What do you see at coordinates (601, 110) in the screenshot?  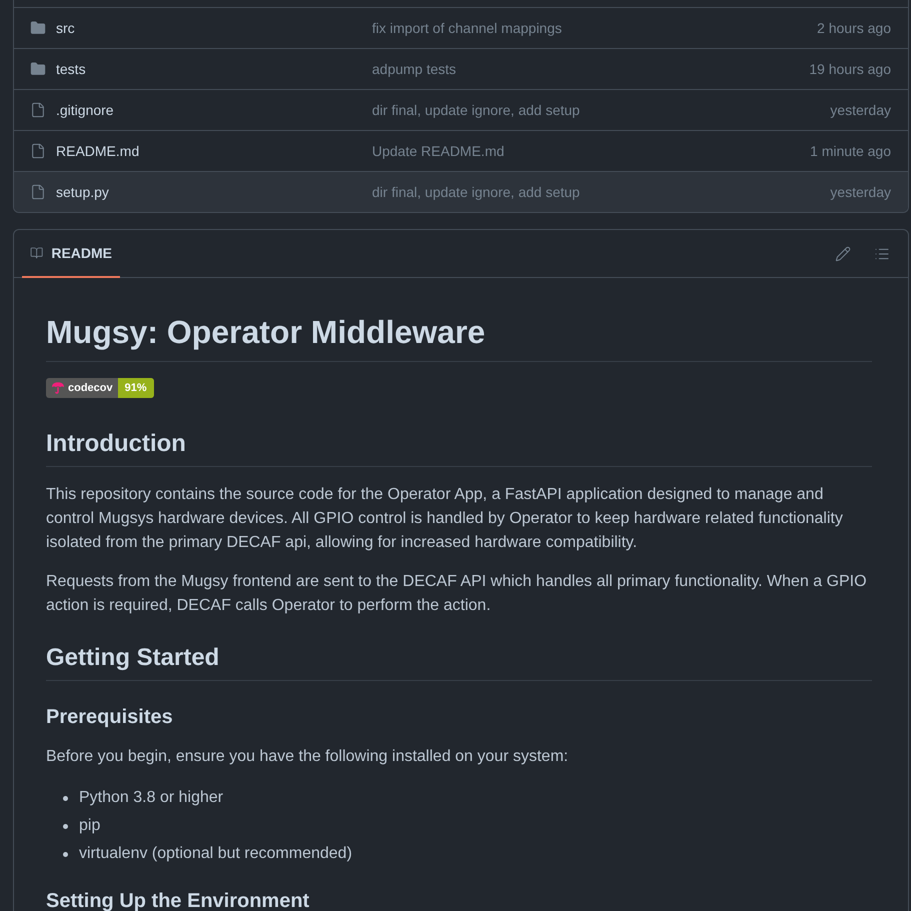 I see `commit-message: dir final, update ignore, add setup` at bounding box center [601, 110].